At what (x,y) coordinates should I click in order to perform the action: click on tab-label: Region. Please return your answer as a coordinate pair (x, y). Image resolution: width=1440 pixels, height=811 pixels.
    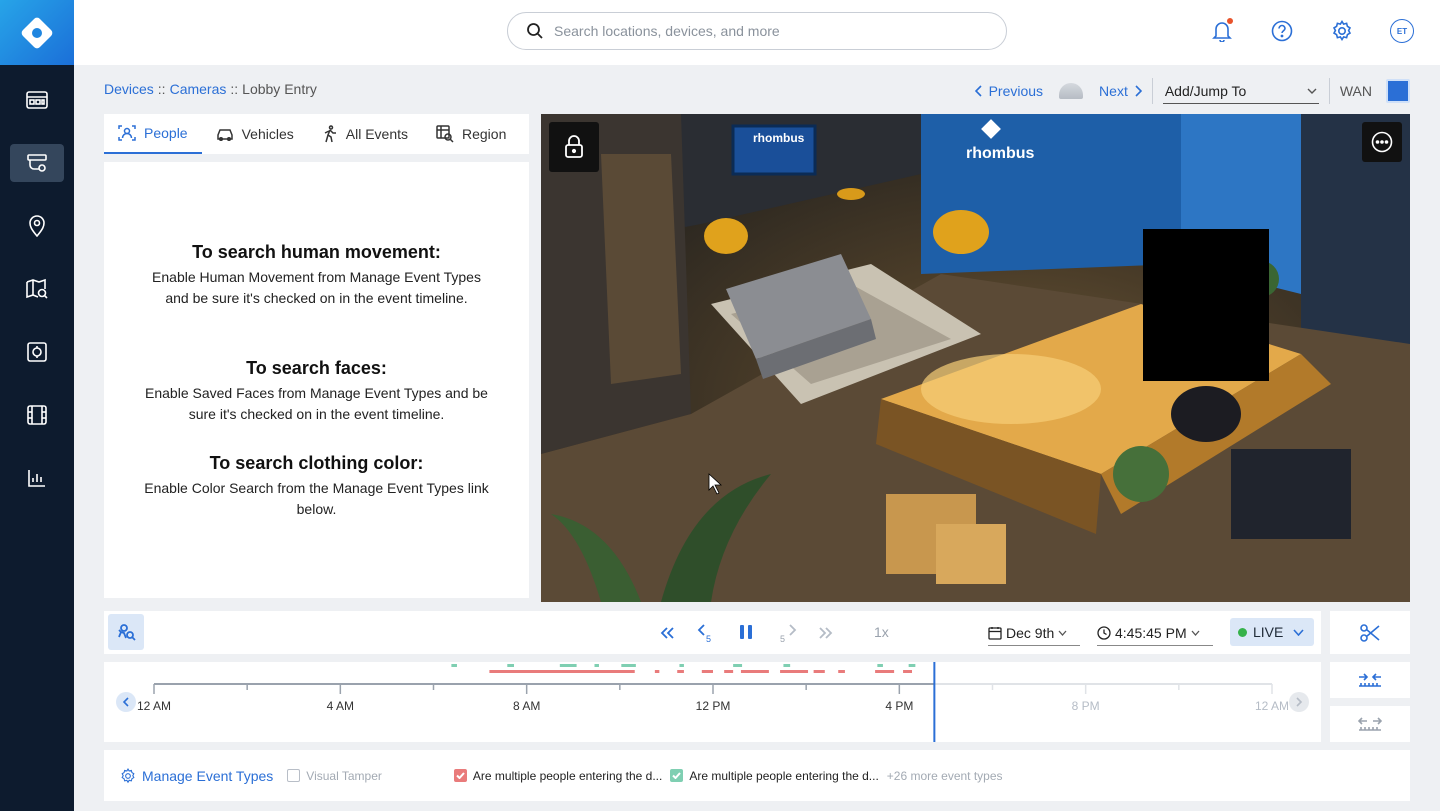
    Looking at the image, I should click on (484, 134).